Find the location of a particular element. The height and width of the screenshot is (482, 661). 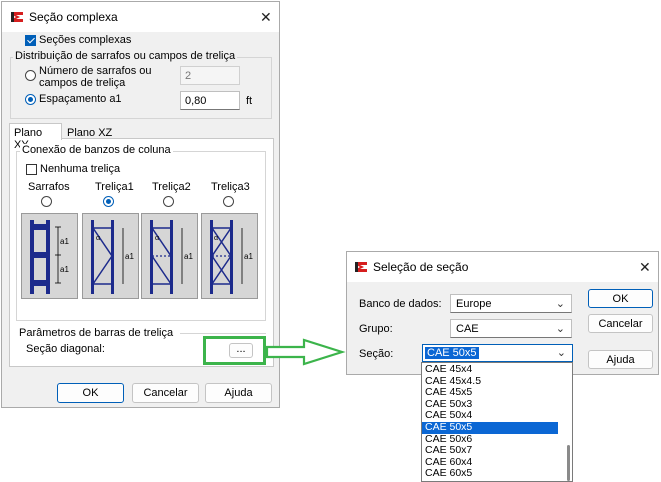

truss-params-separator is located at coordinates (223, 333).